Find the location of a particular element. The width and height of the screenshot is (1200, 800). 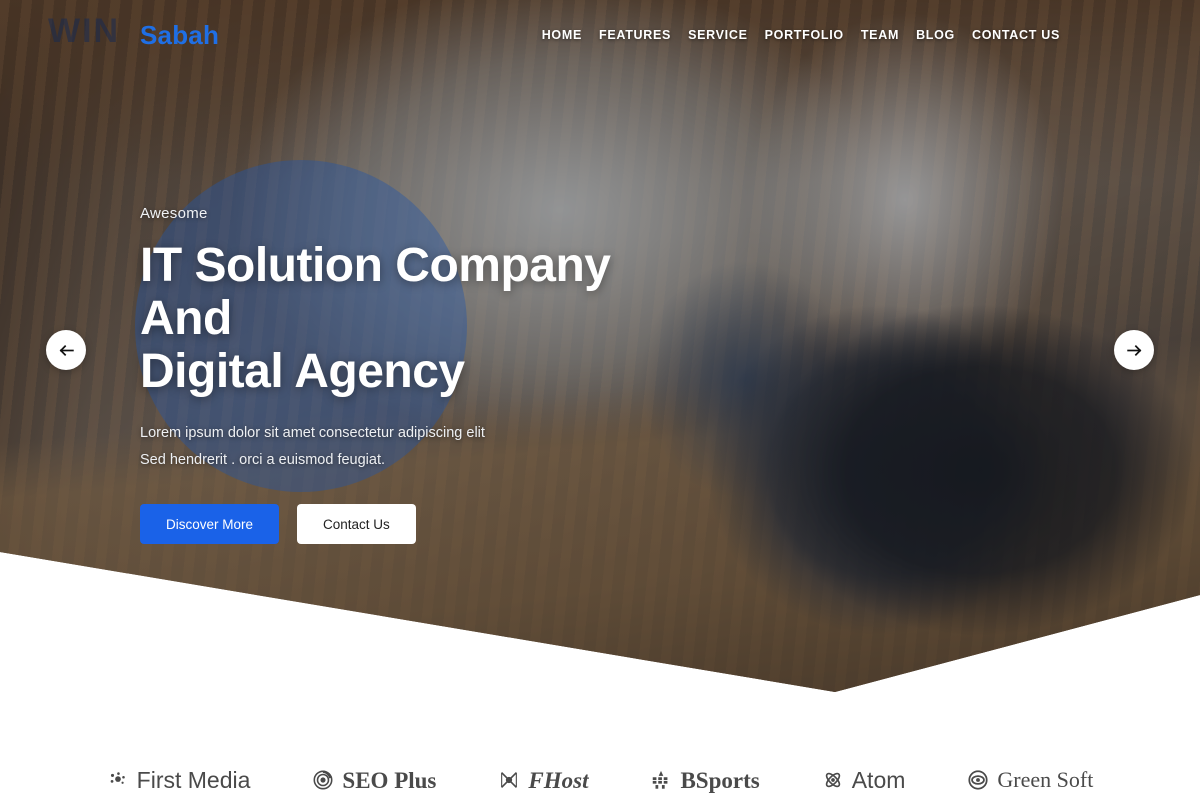

spiral-circle-icon is located at coordinates (323, 780).